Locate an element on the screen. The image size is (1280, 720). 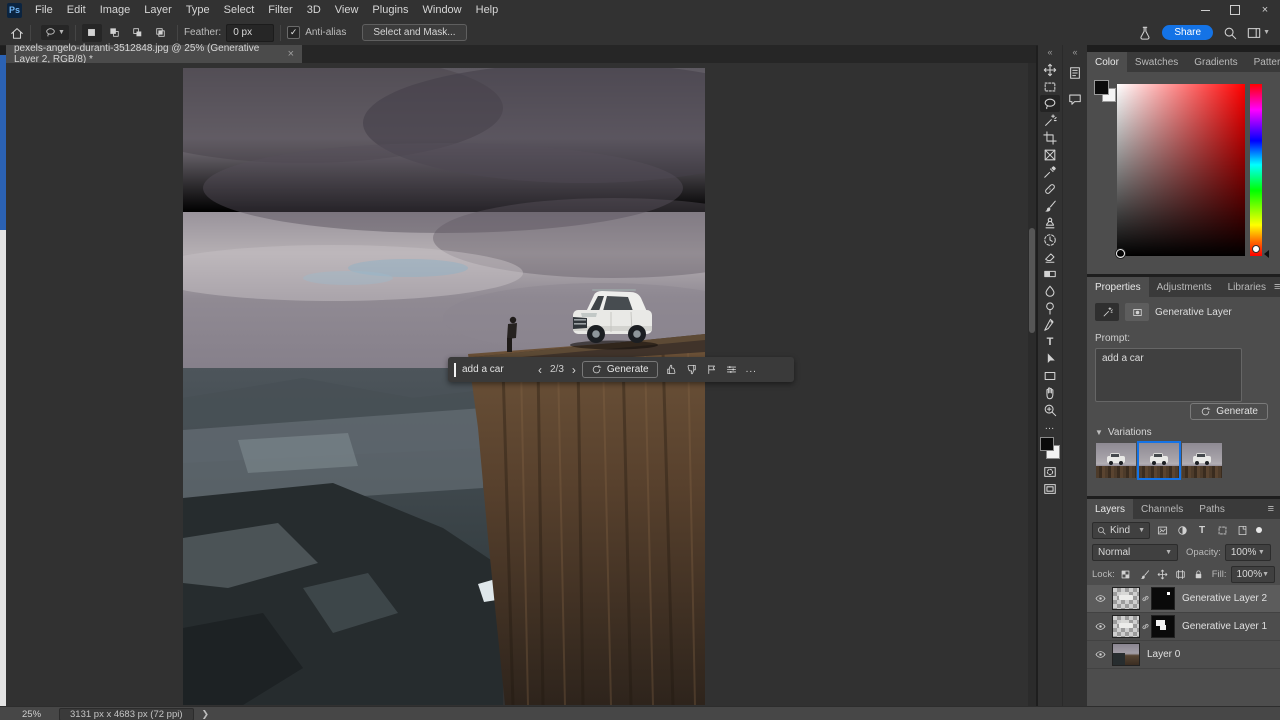
layer-row-generative-layer-1: Generative Layer 1 is located at coordinates (1183, 627).